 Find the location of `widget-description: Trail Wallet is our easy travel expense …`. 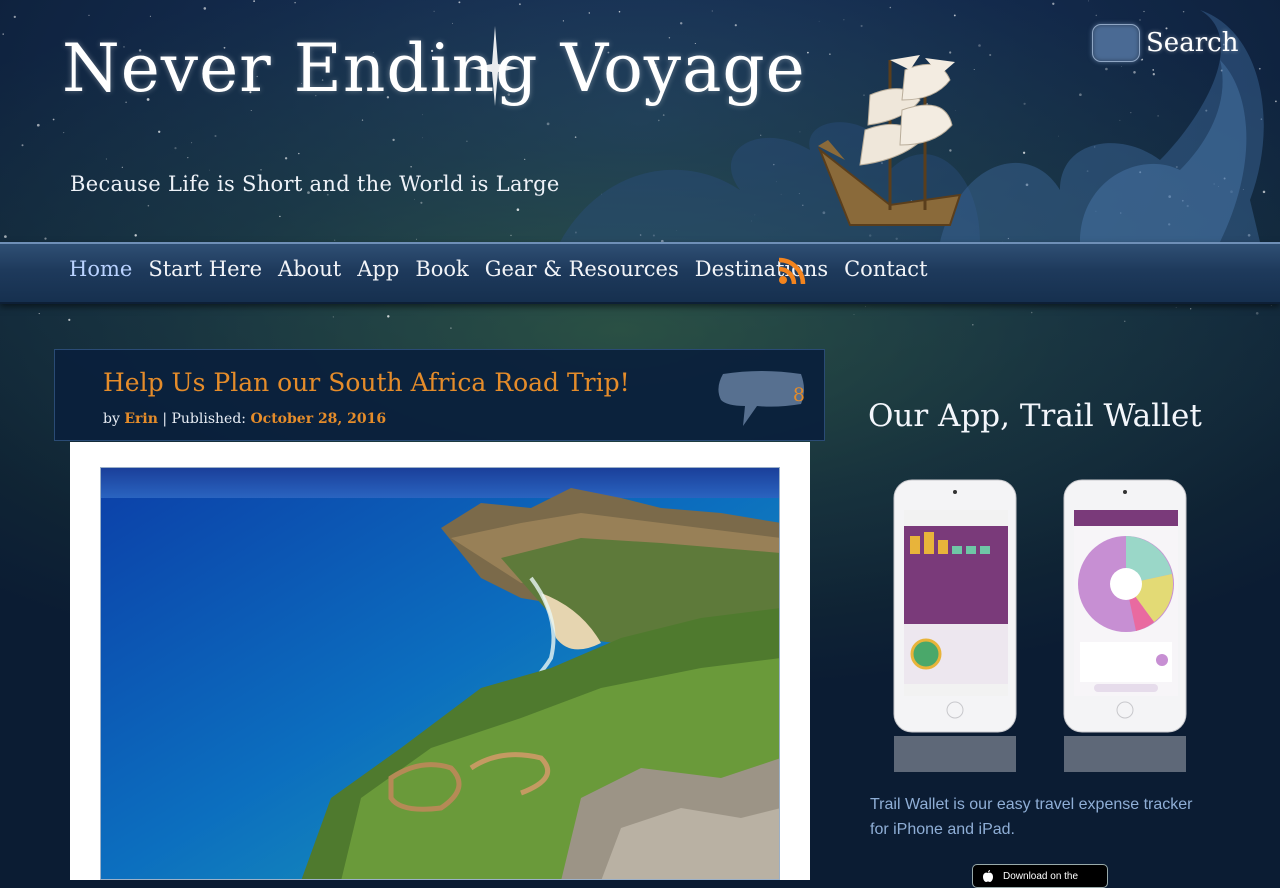

widget-description: Trail Wallet is our easy travel expense … is located at coordinates (1031, 817).